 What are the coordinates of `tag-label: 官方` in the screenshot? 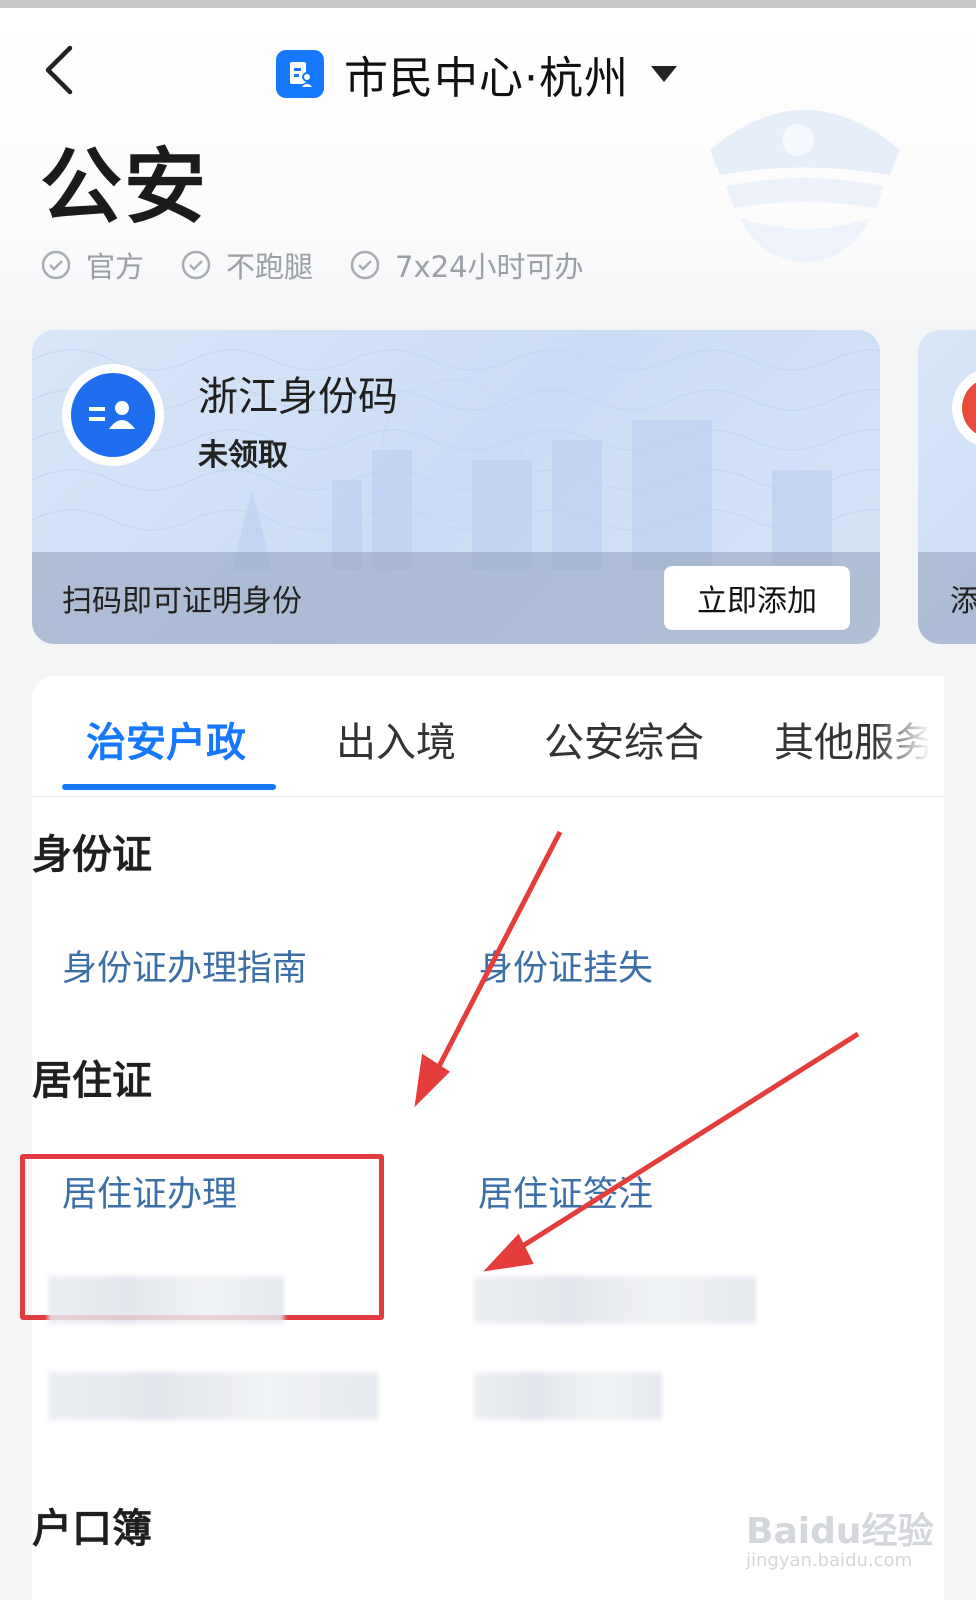 It's located at (115, 267).